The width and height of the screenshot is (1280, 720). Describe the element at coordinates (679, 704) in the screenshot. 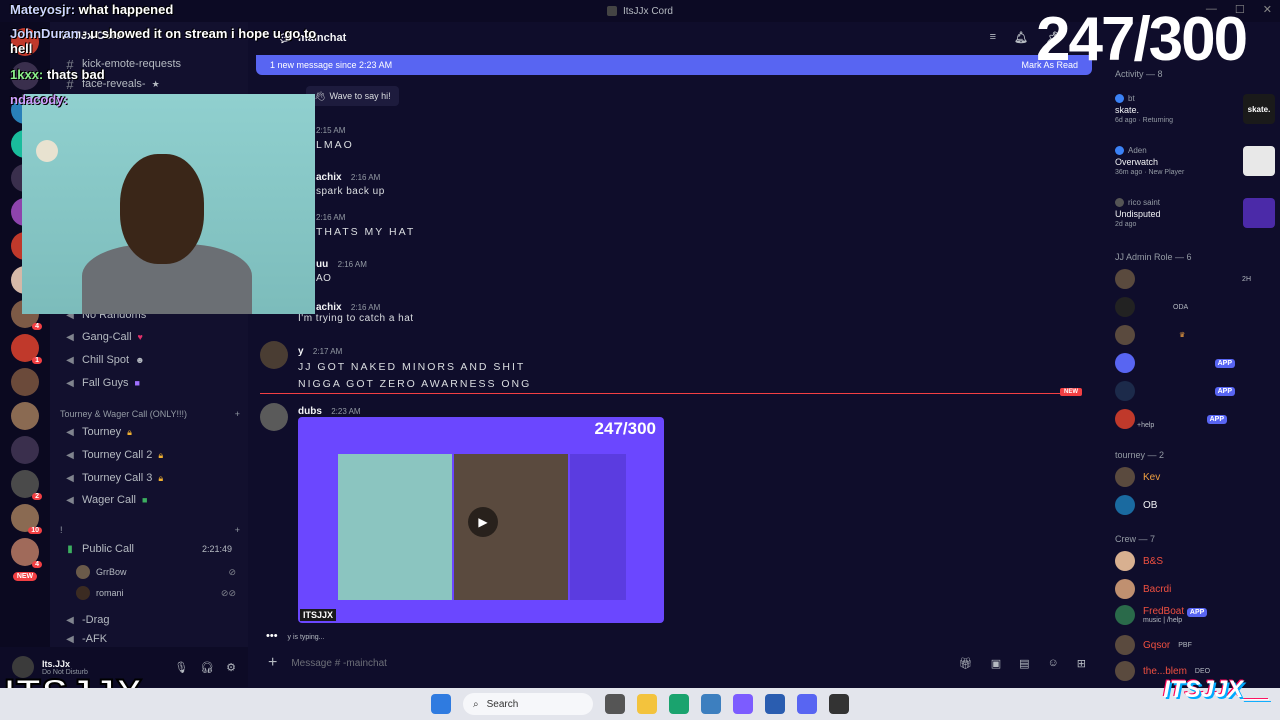

I see `edge-icon` at that location.